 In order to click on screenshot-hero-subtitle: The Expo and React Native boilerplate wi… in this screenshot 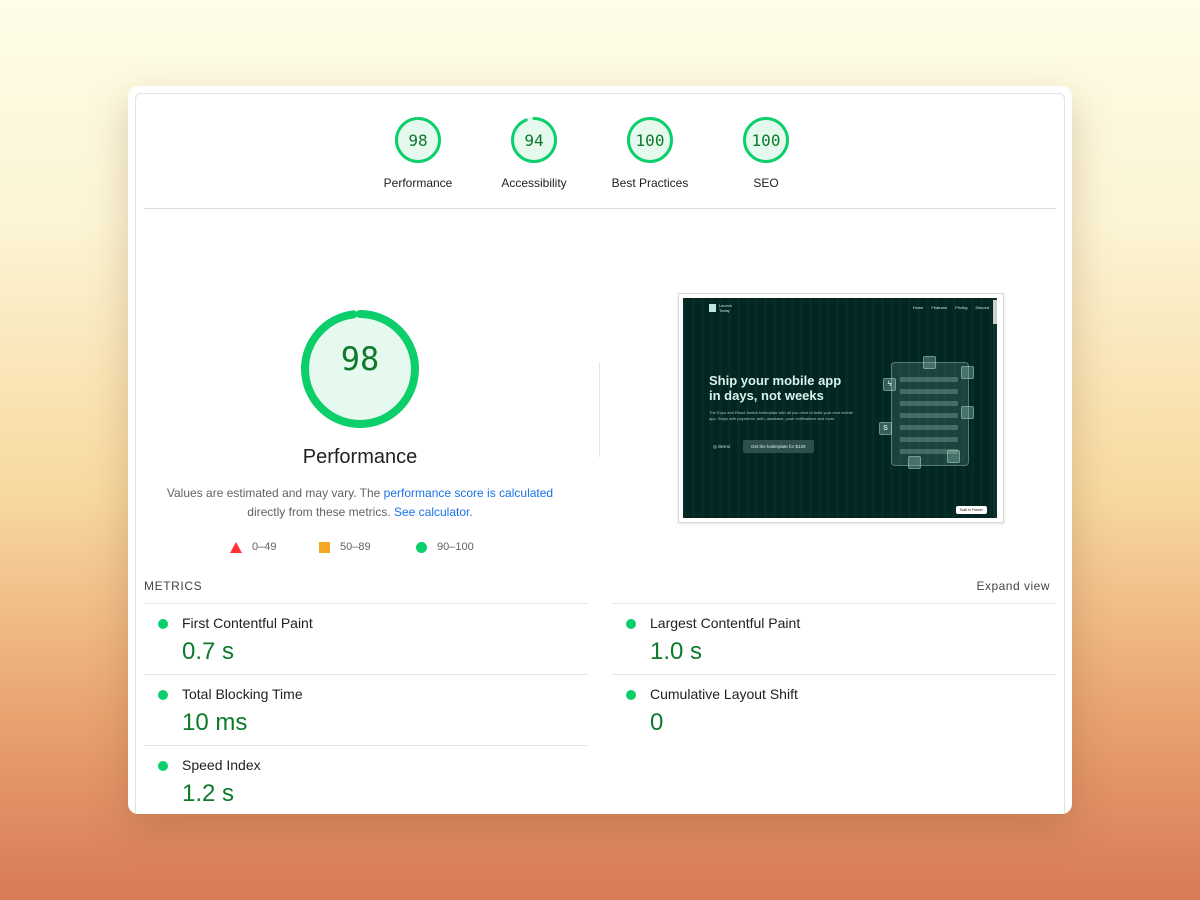, I will do `click(781, 415)`.